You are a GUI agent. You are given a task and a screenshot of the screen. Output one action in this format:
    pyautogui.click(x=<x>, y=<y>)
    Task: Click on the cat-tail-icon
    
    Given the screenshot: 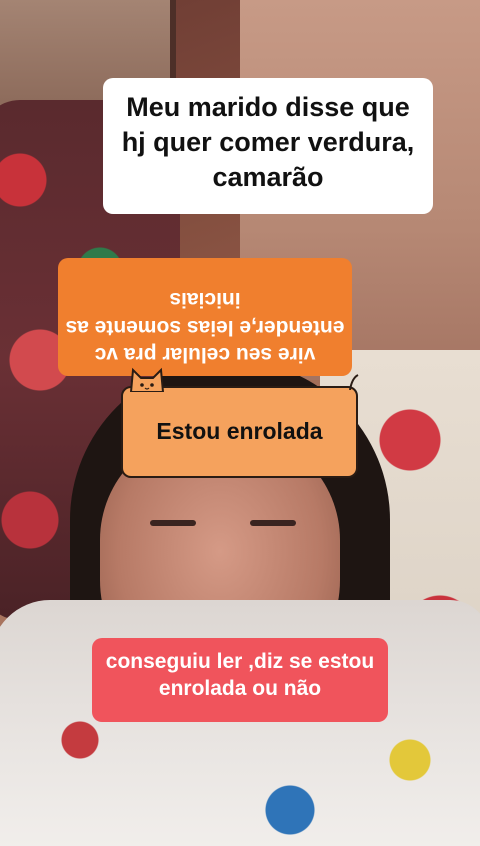 What is the action you would take?
    pyautogui.click(x=354, y=382)
    